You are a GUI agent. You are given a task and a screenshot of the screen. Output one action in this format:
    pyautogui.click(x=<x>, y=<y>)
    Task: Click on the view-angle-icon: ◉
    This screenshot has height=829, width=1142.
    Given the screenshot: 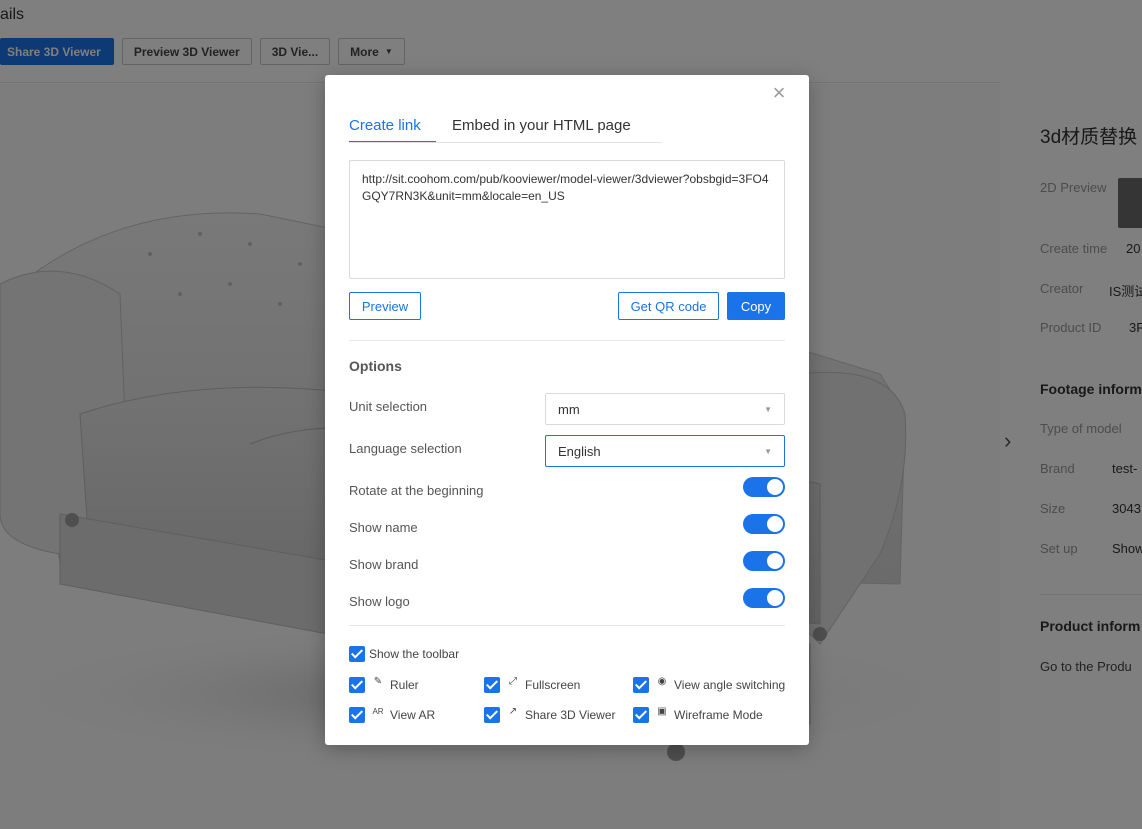 What is the action you would take?
    pyautogui.click(x=662, y=681)
    